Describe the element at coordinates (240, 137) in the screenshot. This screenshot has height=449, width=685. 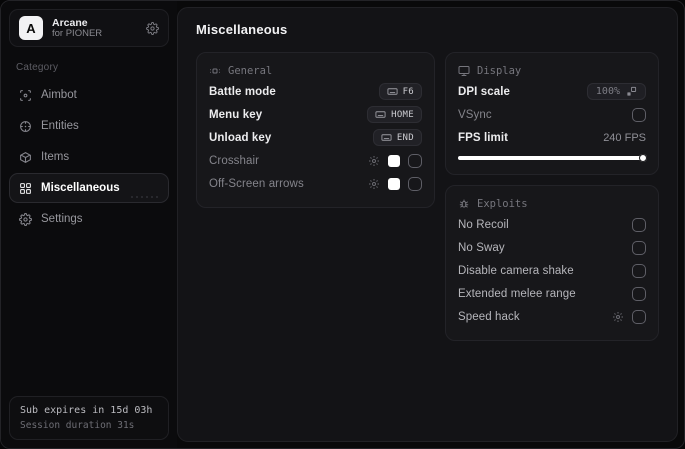
I see `unload-key-label: Unload key` at that location.